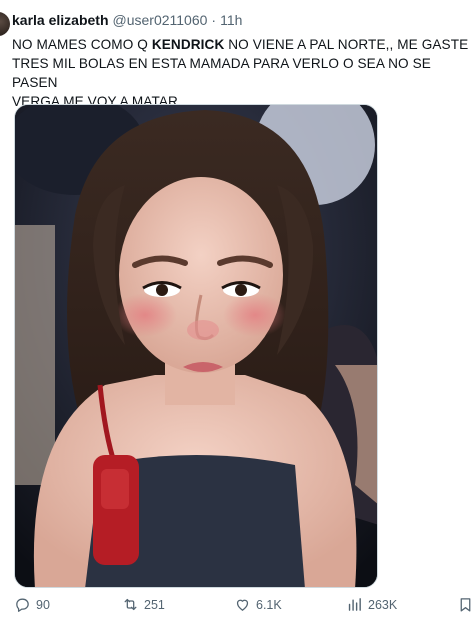 This screenshot has width=474, height=632. I want to click on display-name: karla elizabeth, so click(60, 20).